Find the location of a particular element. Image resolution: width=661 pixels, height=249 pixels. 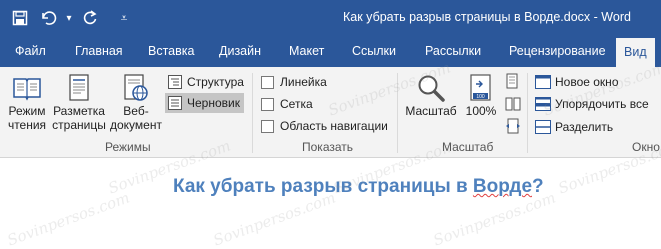

quick-access-toolbar: ▾ ⩡ is located at coordinates (72, 18).